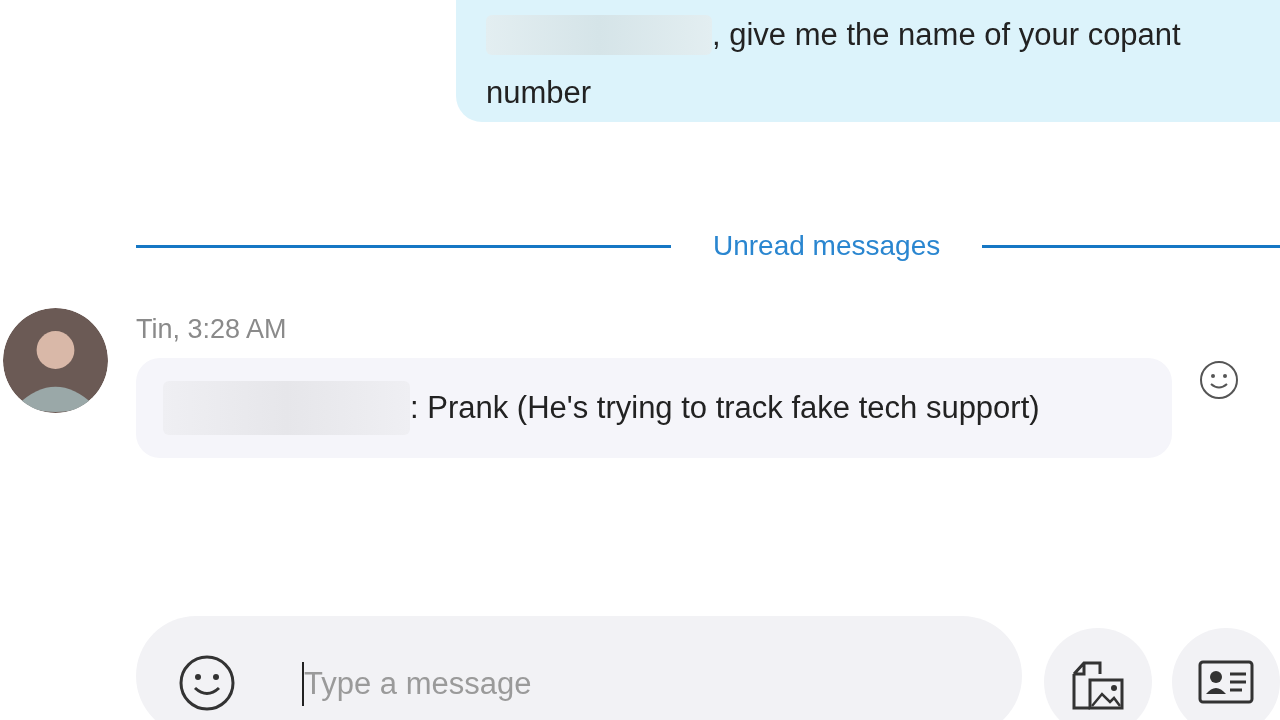  What do you see at coordinates (1226, 682) in the screenshot?
I see `contact-card-icon` at bounding box center [1226, 682].